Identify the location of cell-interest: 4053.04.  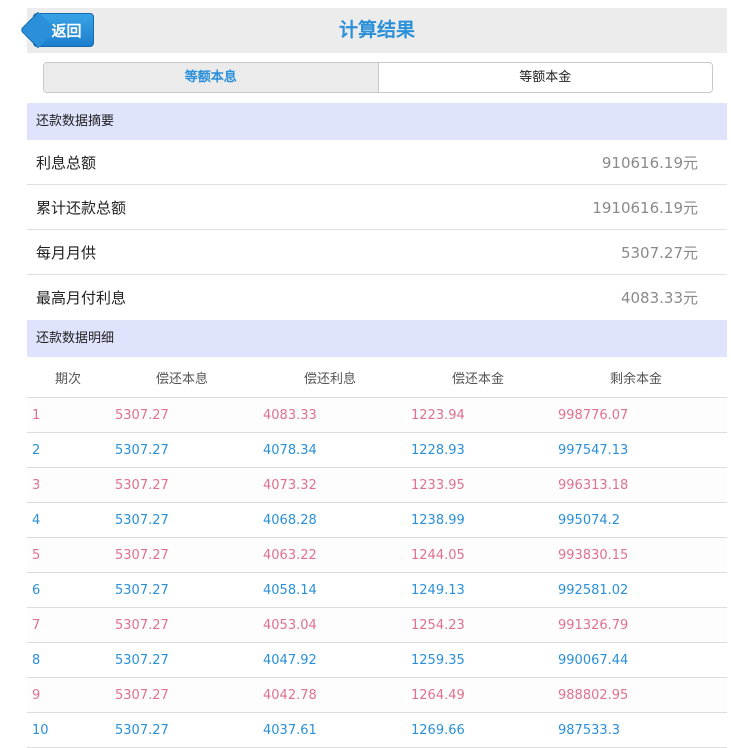
(290, 625).